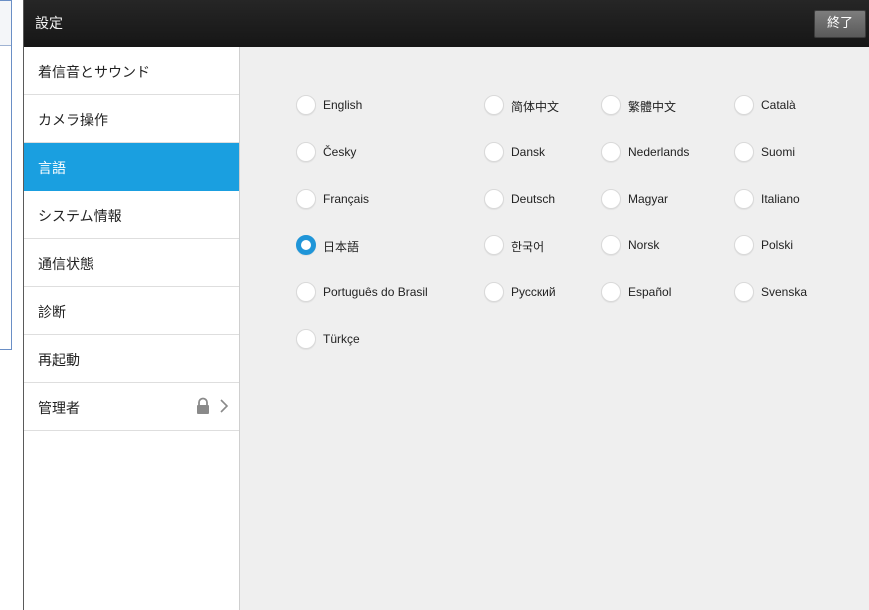  I want to click on sidebar-item-system-info: システム情報, so click(131, 215).